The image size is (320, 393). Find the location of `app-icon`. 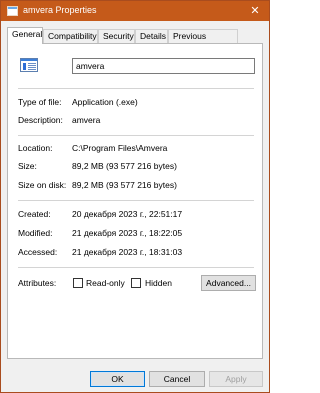

app-icon is located at coordinates (12, 11).